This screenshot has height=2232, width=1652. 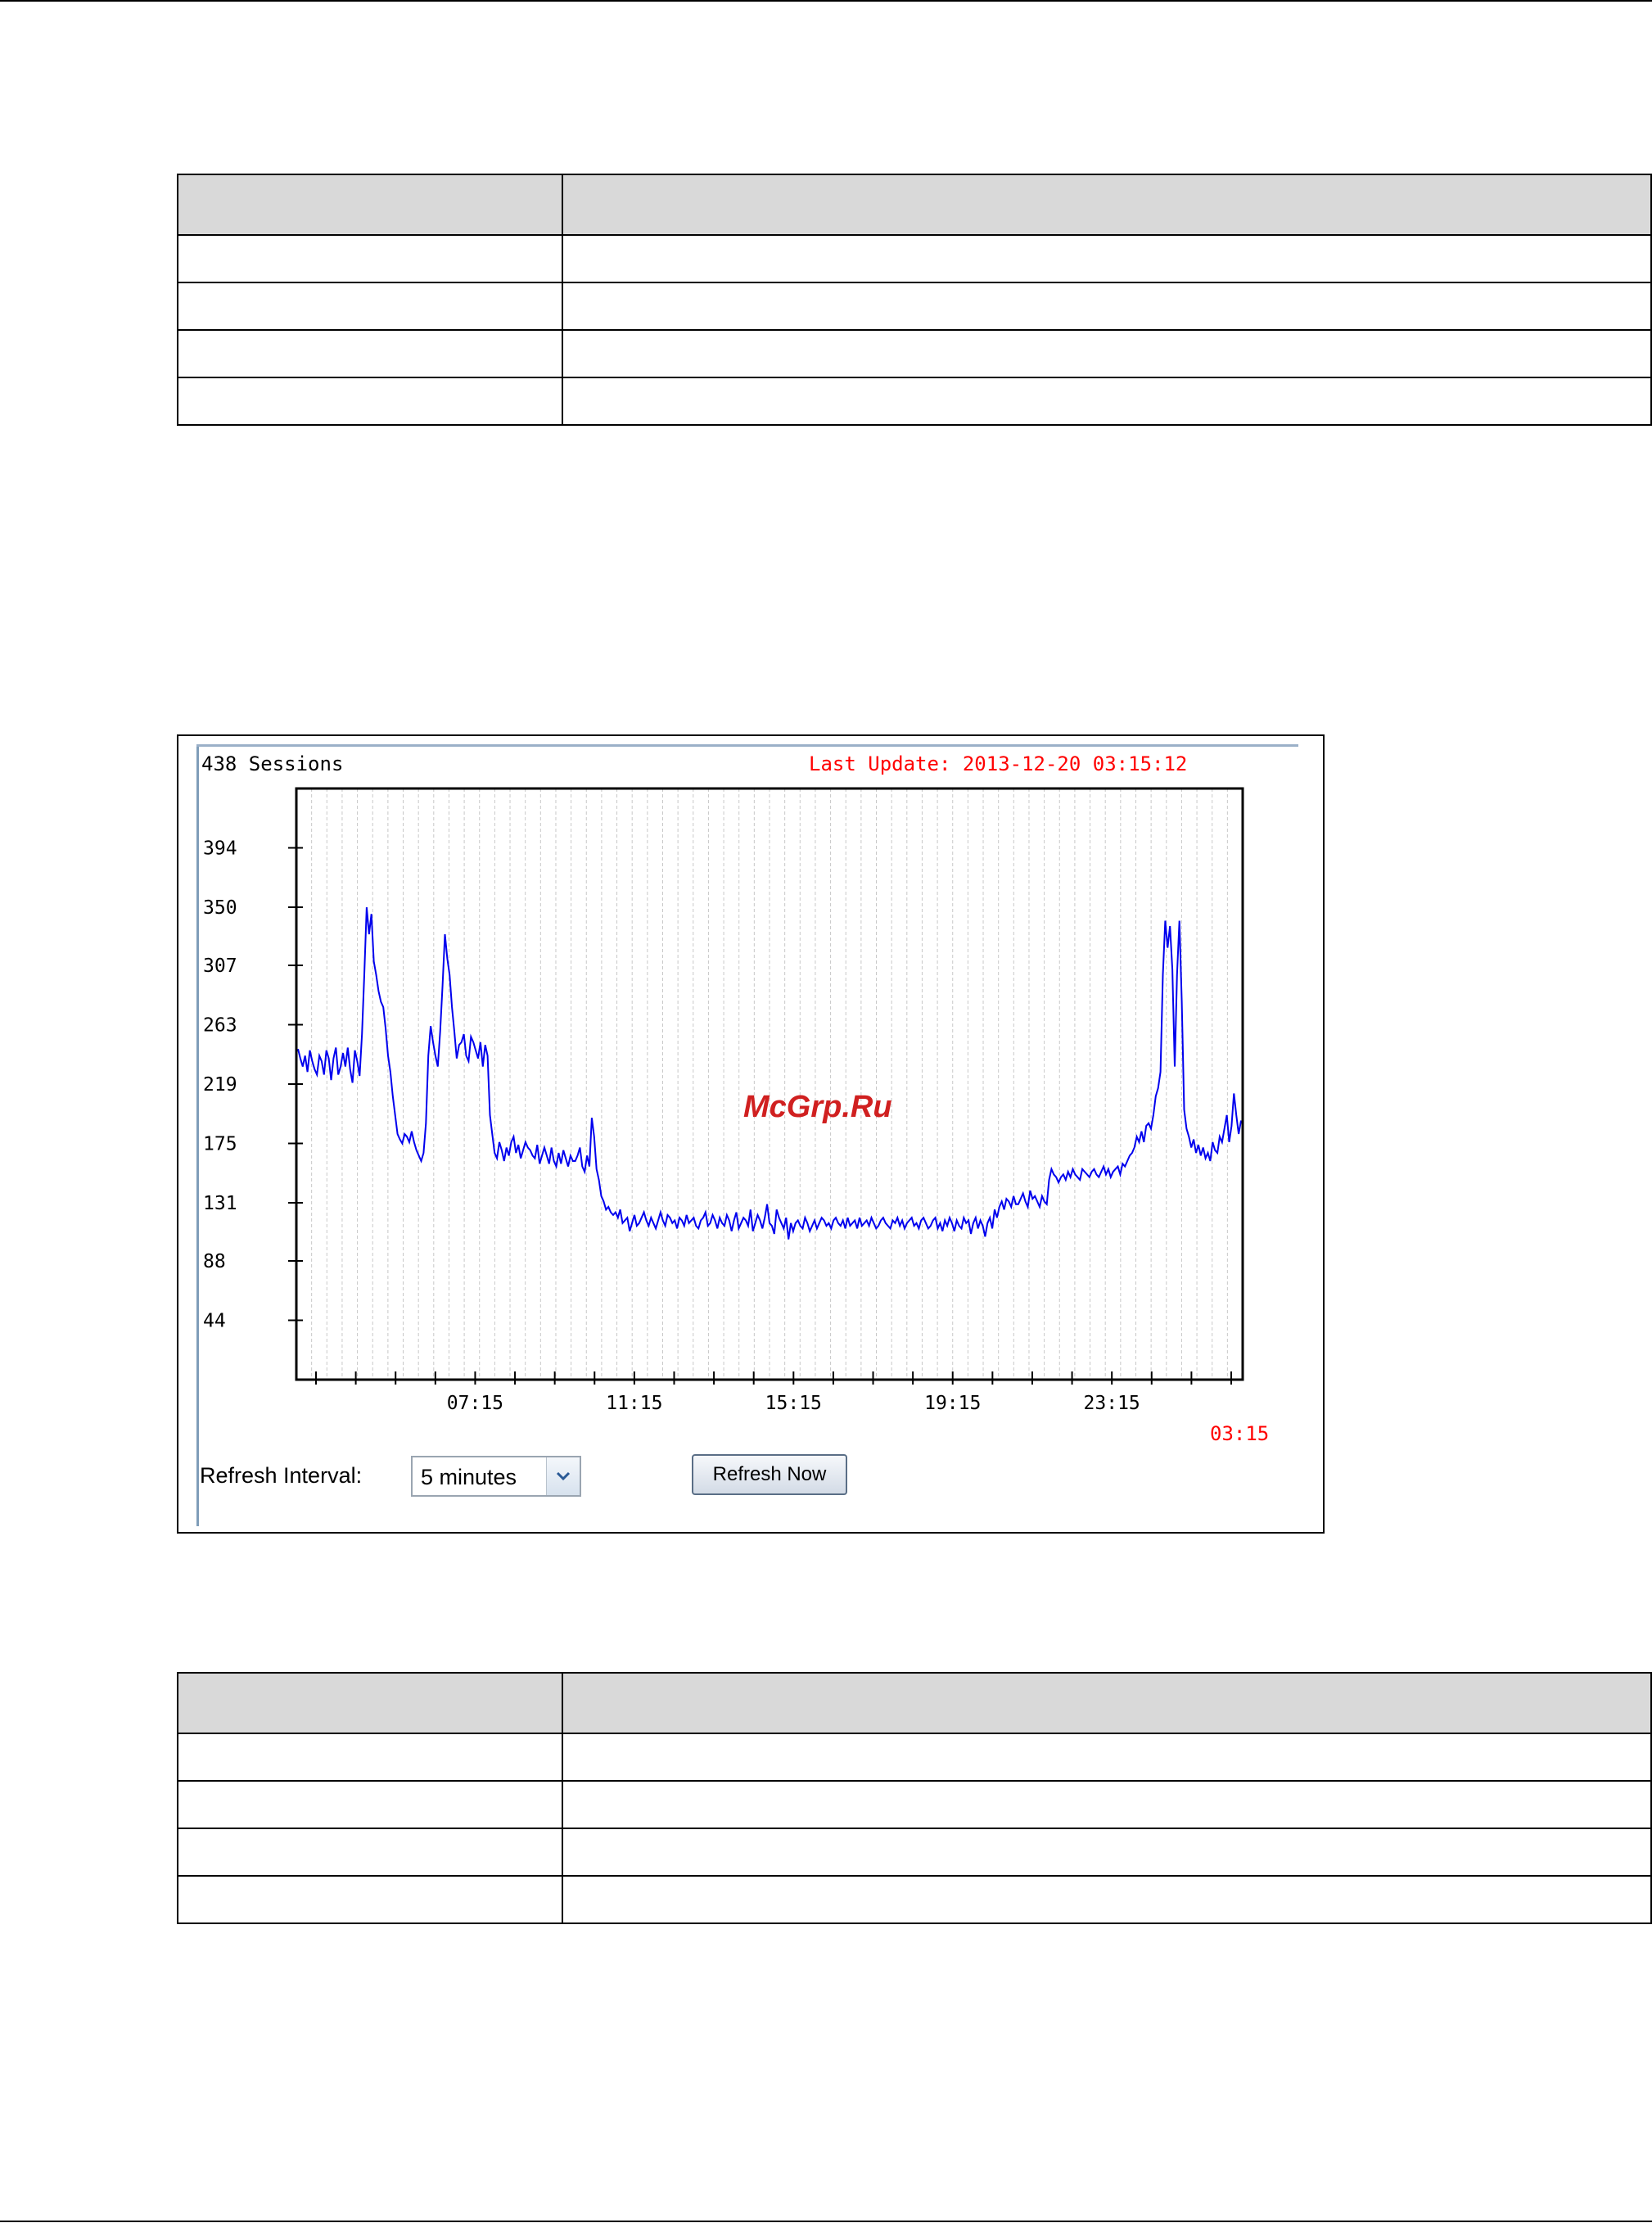 What do you see at coordinates (817, 1107) in the screenshot?
I see `watermark: McGrp.Ru` at bounding box center [817, 1107].